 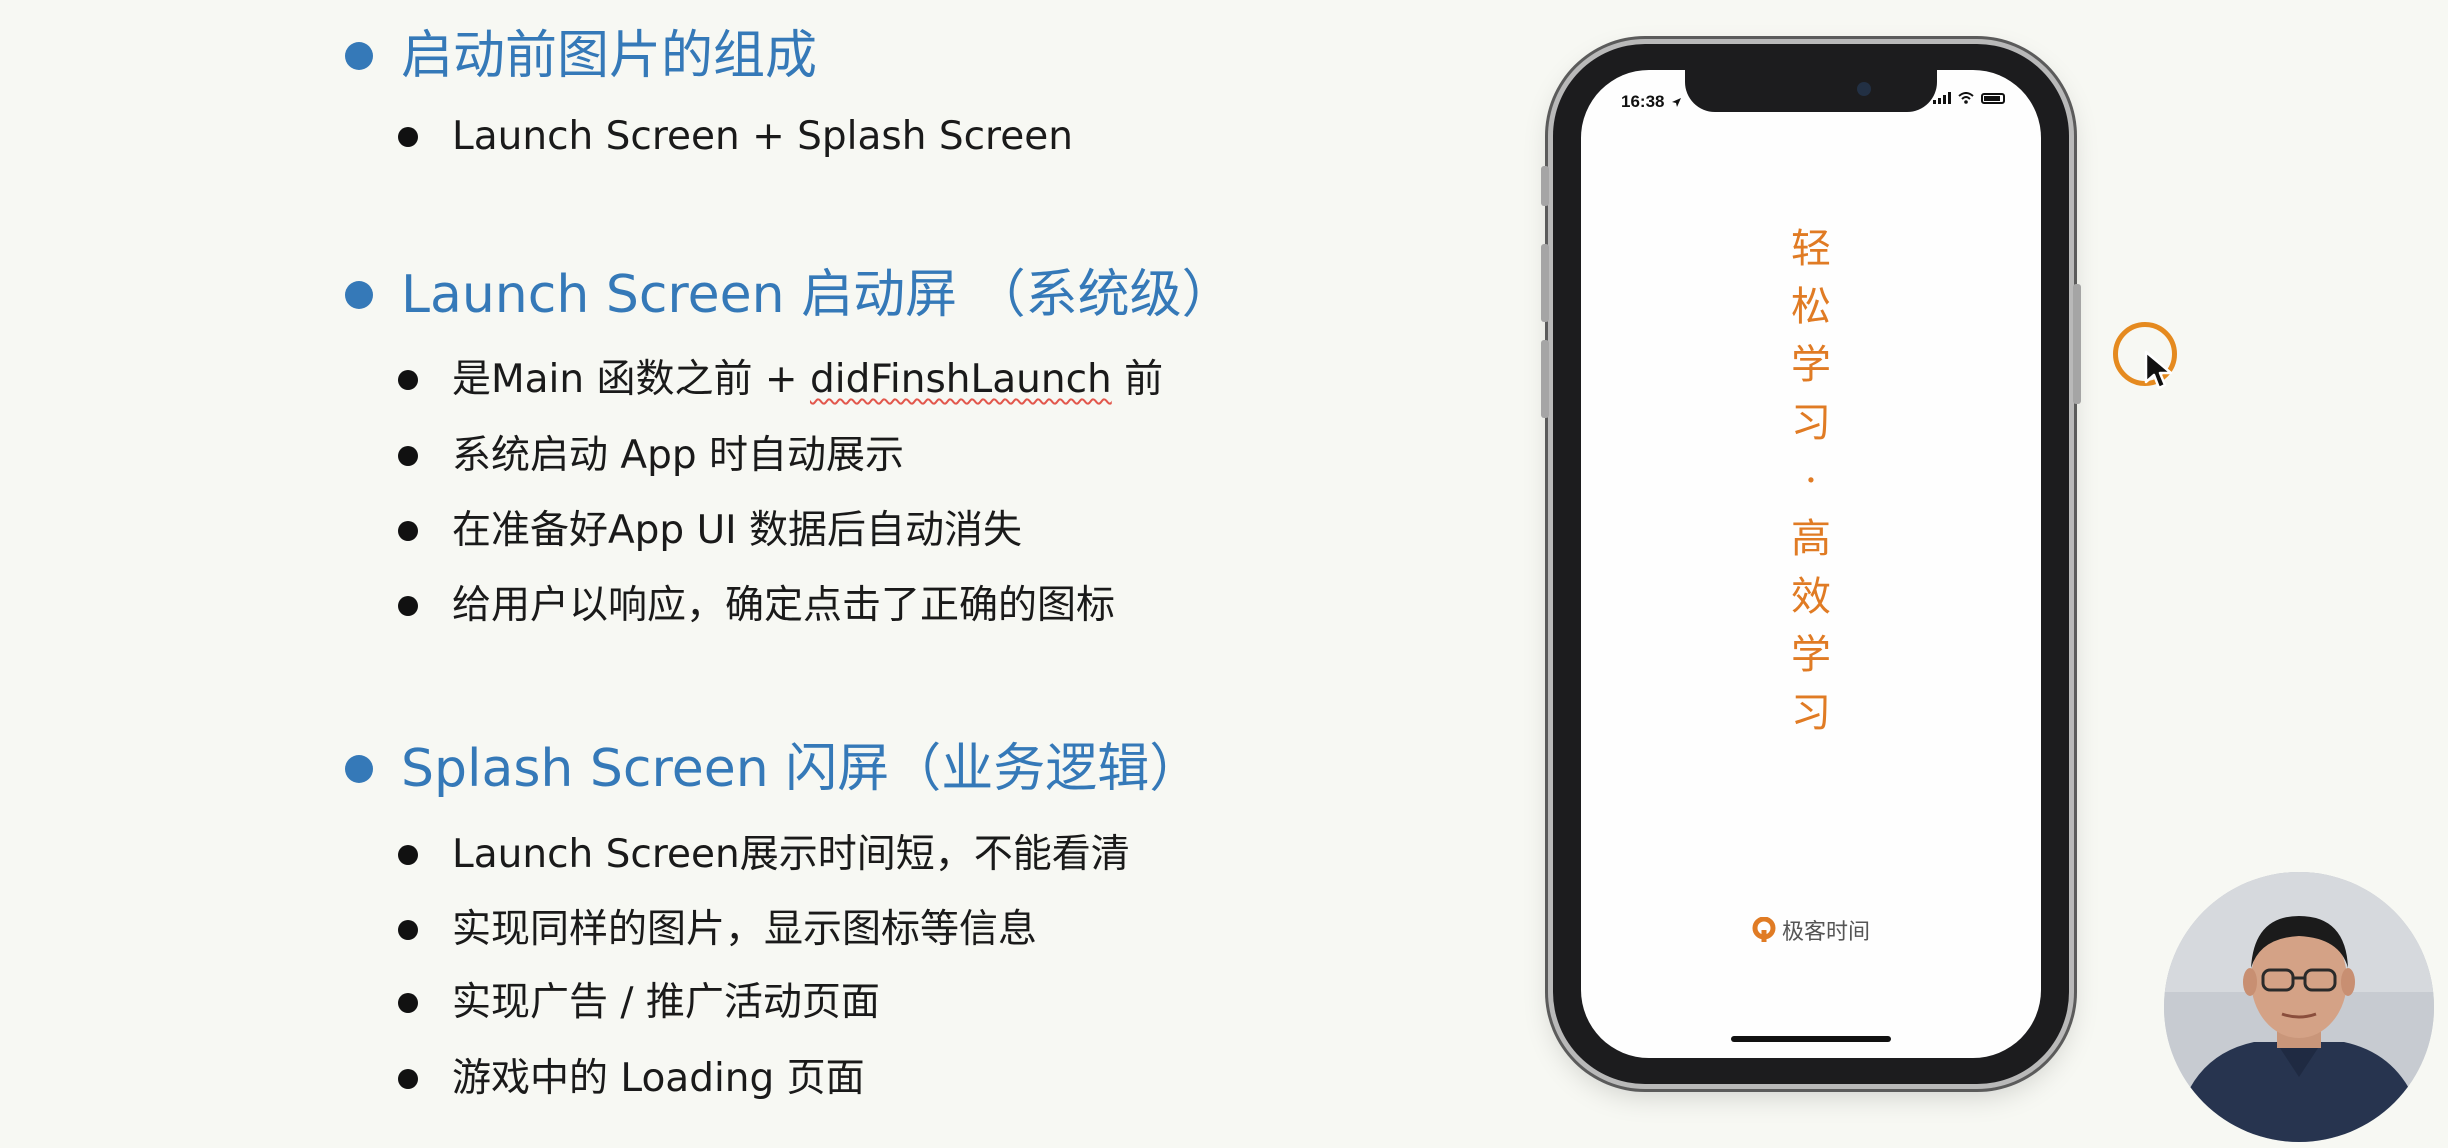 What do you see at coordinates (609, 56) in the screenshot?
I see `section-title-text: 启动前图片的组成` at bounding box center [609, 56].